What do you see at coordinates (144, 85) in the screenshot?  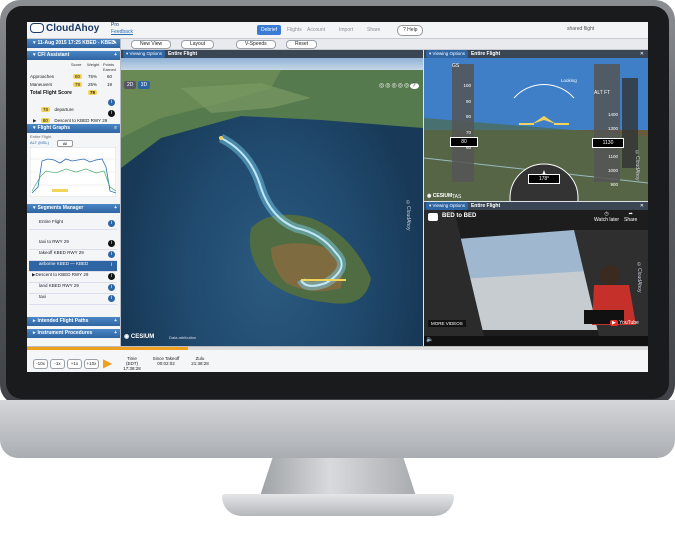 I see `mode-3d-button: 3D` at bounding box center [144, 85].